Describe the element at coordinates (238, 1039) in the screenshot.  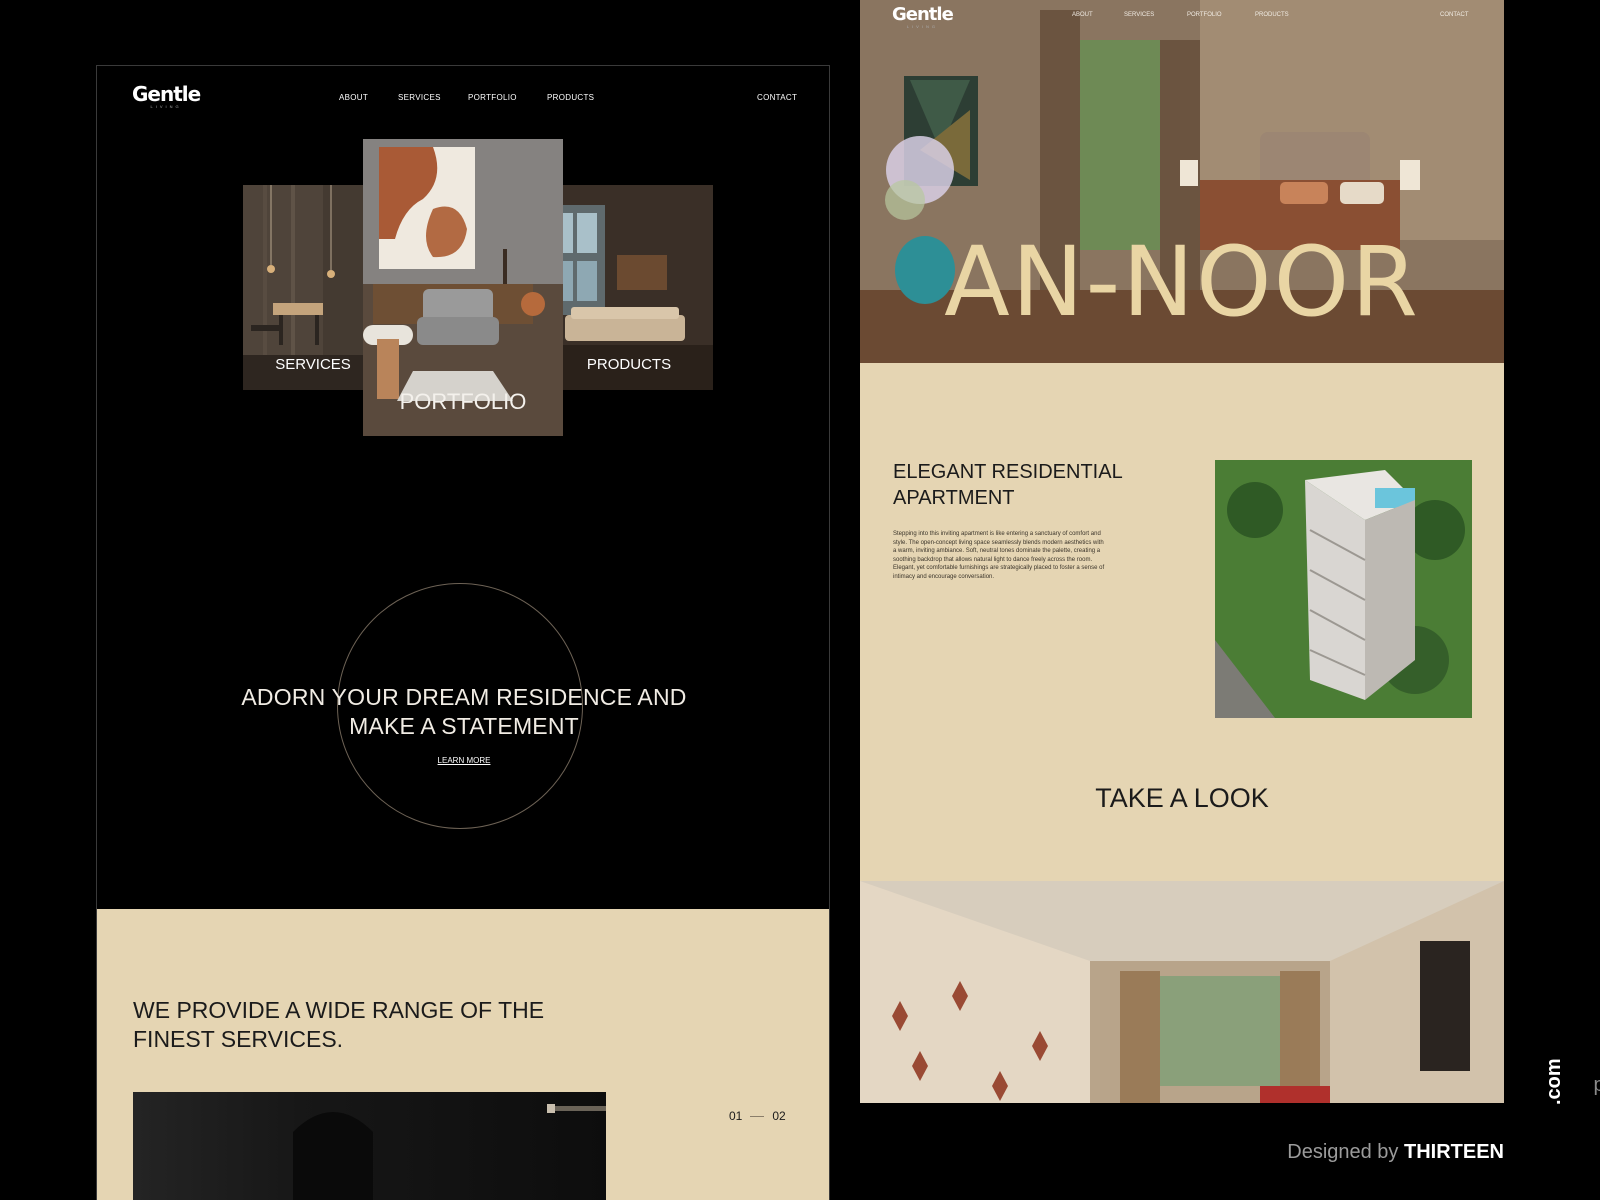
I see `services-title-line2: FINEST SERVICES.` at that location.